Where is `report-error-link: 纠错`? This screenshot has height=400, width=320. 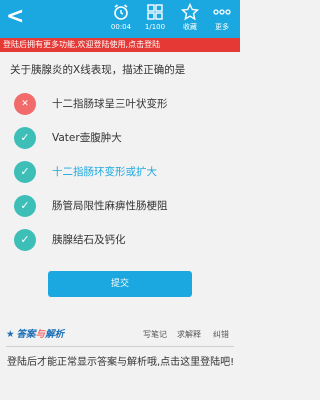
report-error-link: 纠错 is located at coordinates (221, 335).